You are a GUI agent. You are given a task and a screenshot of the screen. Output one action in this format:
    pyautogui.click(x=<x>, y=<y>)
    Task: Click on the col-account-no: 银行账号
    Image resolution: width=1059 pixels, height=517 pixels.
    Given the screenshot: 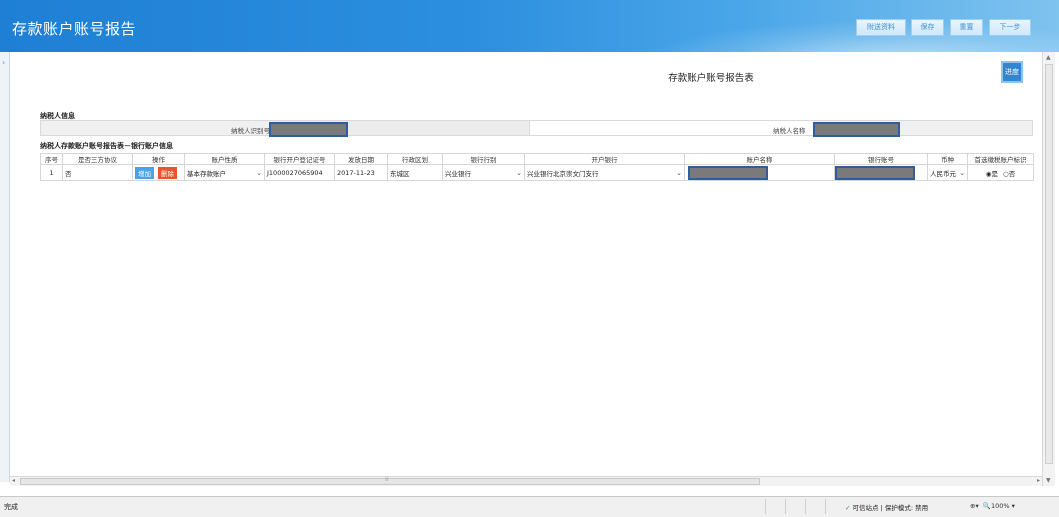 What is the action you would take?
    pyautogui.click(x=881, y=159)
    